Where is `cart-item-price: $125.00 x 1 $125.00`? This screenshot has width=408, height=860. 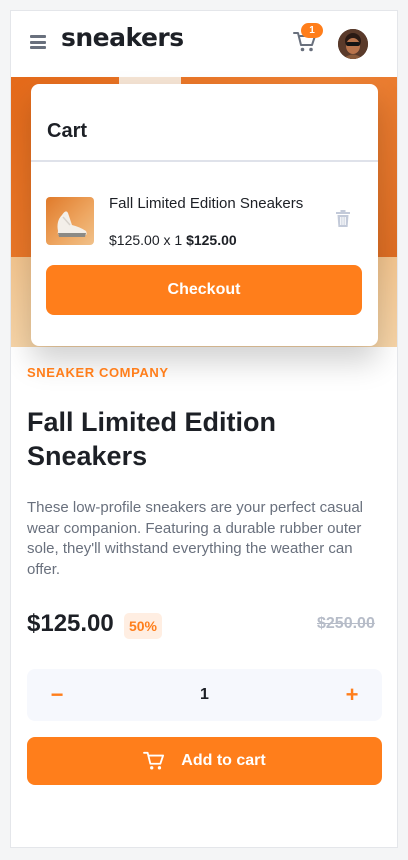
cart-item-price: $125.00 x 1 $125.00 is located at coordinates (173, 240).